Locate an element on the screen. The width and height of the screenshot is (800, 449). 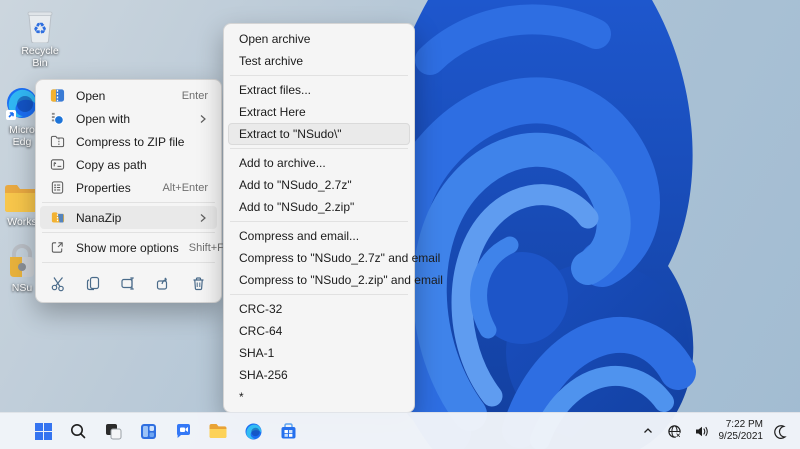
menu-item-label: NanaZip is located at coordinates (99, 217).